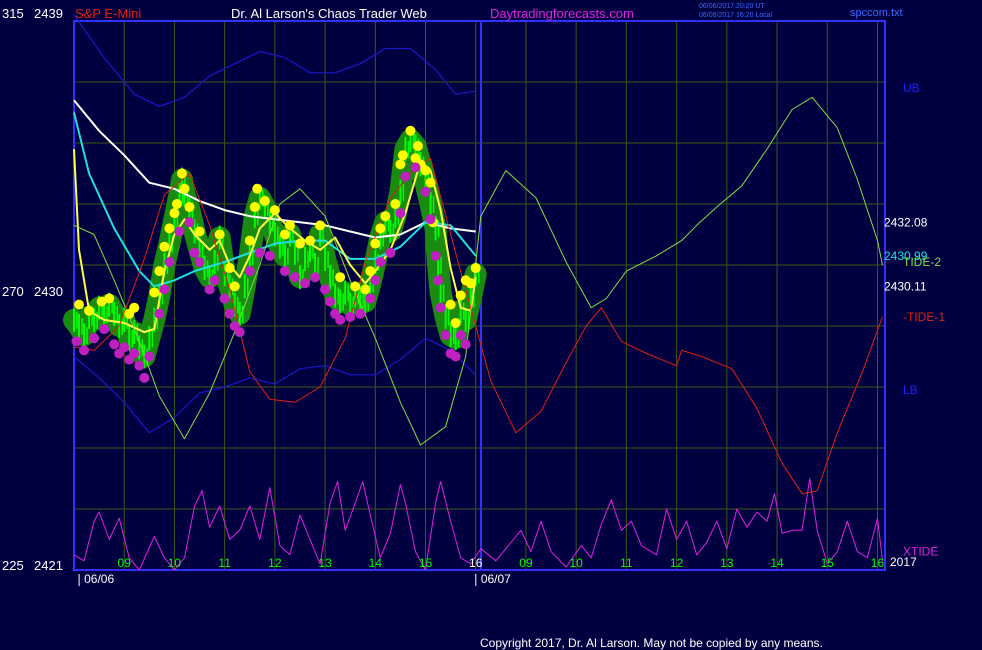  I want to click on price-axis-bottom-label: 2421, so click(48, 565).